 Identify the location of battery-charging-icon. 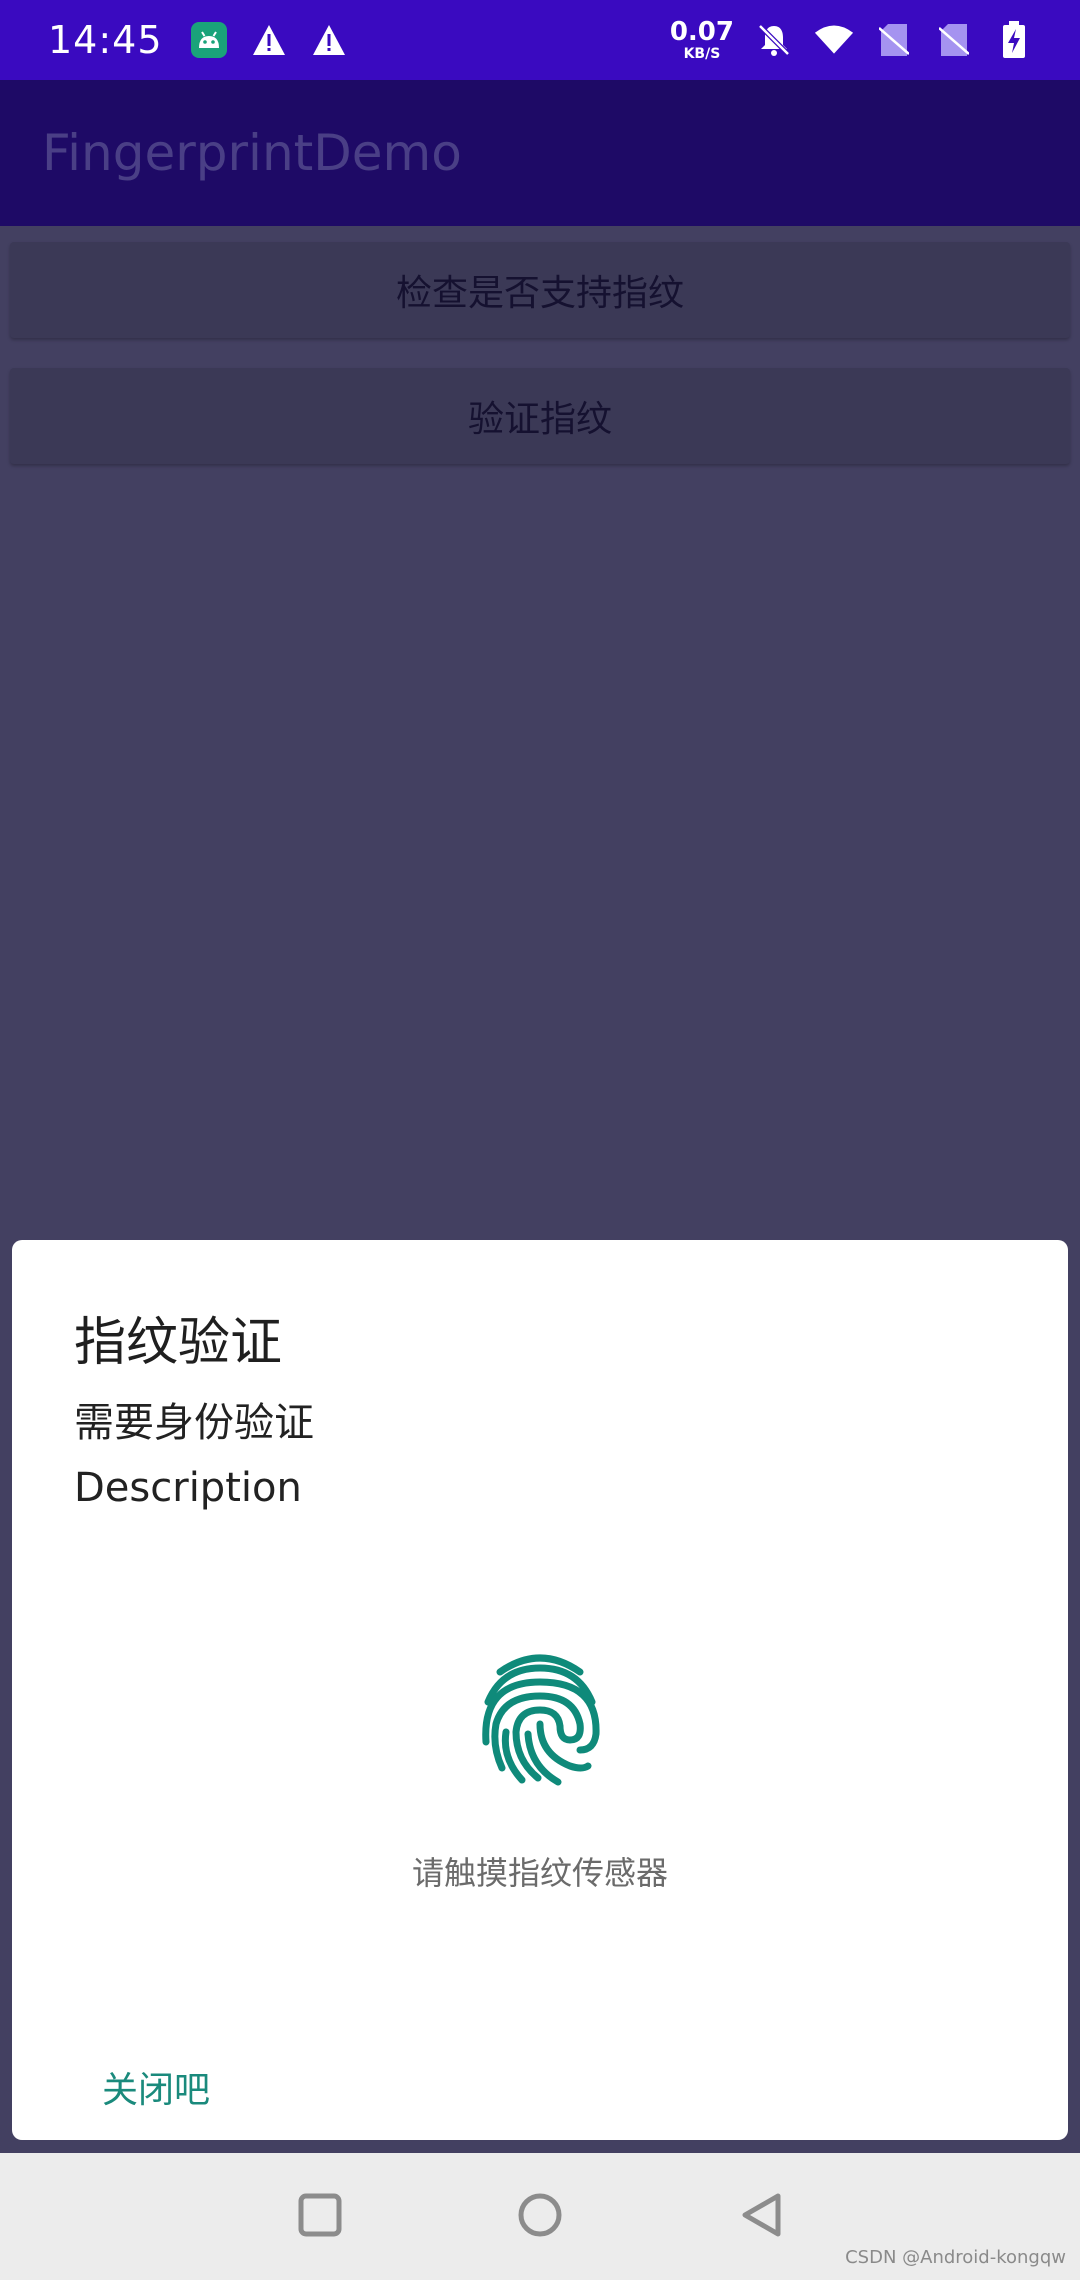
(1014, 40).